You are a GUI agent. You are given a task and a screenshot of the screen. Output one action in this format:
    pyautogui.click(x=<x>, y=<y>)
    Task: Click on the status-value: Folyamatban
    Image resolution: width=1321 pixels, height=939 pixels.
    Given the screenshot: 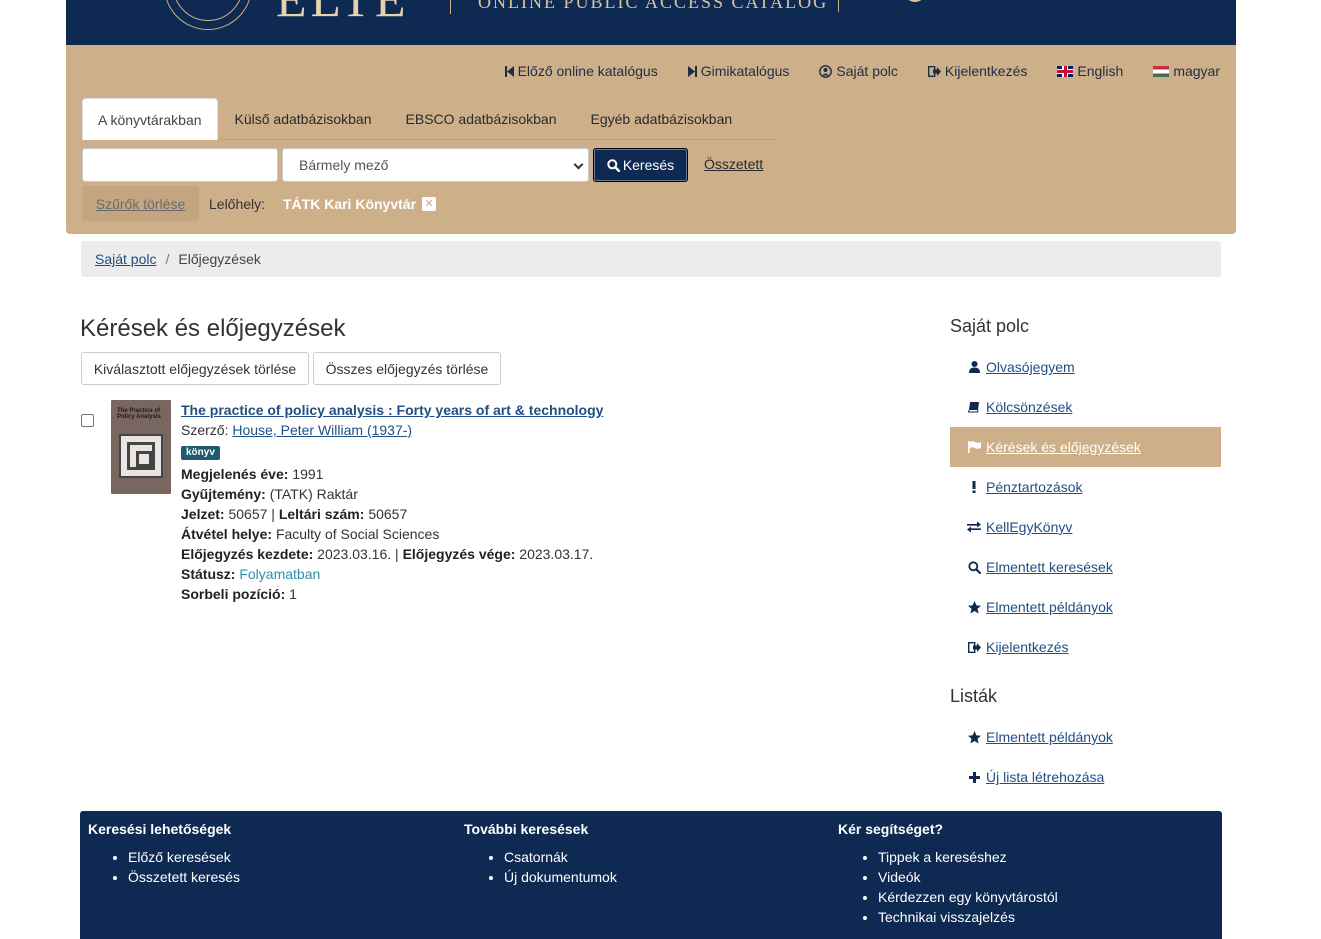 What is the action you would take?
    pyautogui.click(x=280, y=574)
    